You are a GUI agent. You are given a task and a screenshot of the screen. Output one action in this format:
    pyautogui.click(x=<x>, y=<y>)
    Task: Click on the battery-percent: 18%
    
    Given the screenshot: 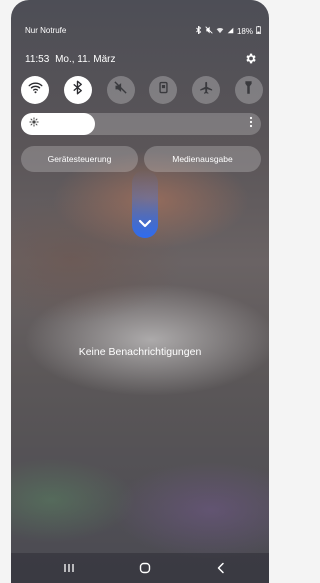 What is the action you would take?
    pyautogui.click(x=244, y=31)
    